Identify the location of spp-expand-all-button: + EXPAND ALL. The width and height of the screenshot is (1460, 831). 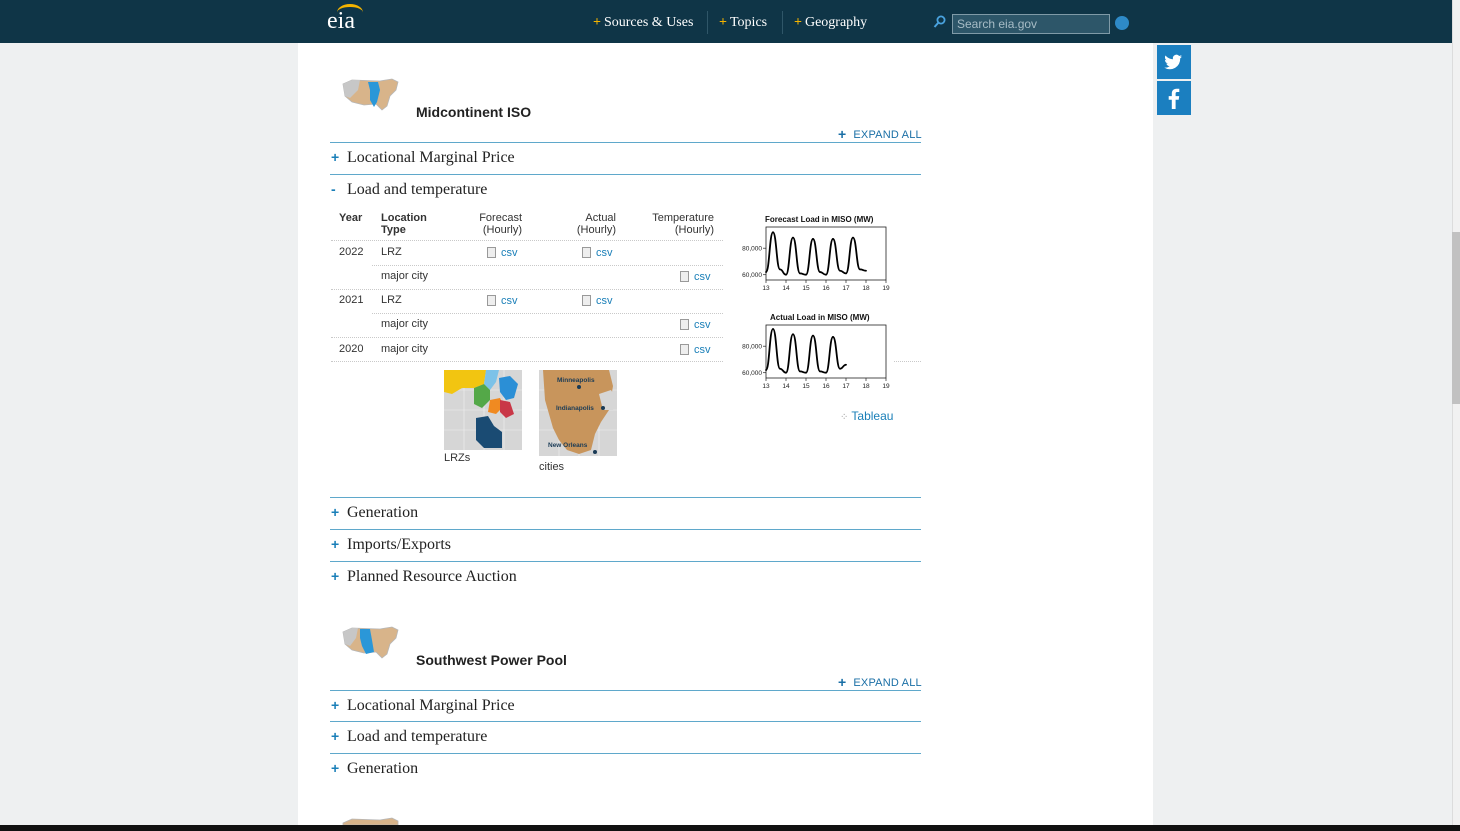
(880, 681).